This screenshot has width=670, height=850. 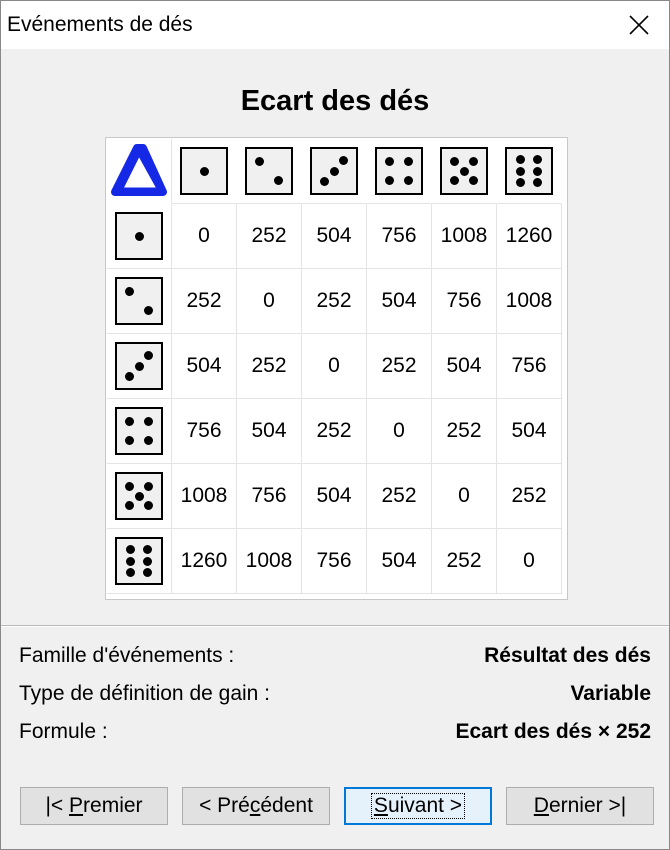 What do you see at coordinates (380, 805) in the screenshot?
I see `next-button-mnemonic: S` at bounding box center [380, 805].